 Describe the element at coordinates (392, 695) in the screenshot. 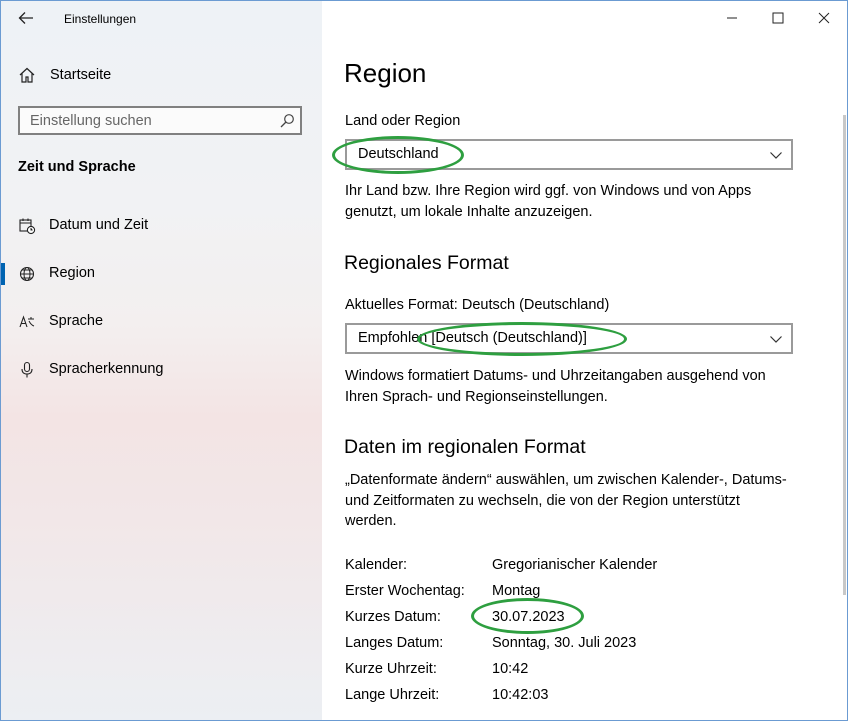

I see `row-label-long-time: Lange Uhrzeit:` at that location.